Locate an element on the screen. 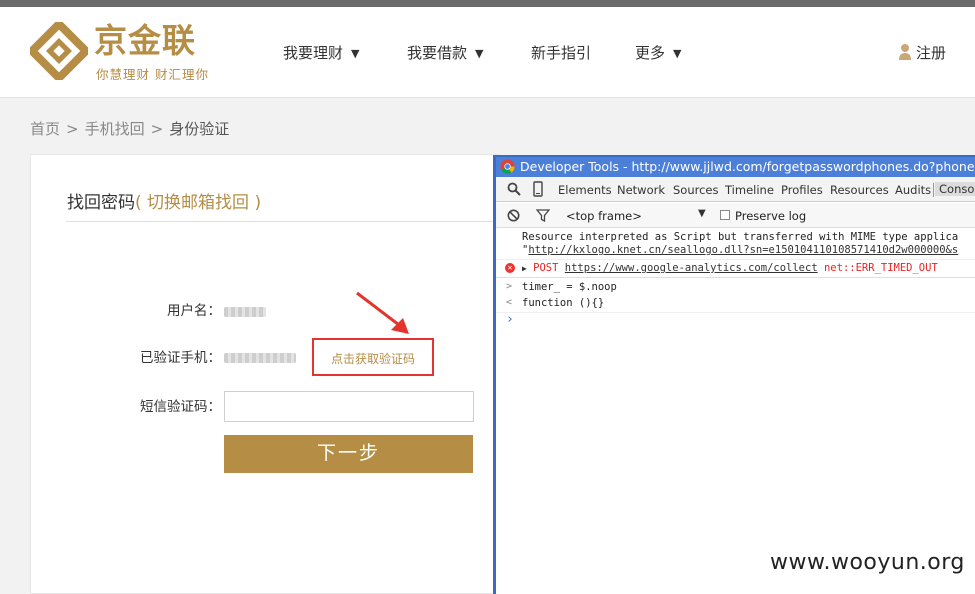  nav-item-more: 更多 ▼ is located at coordinates (658, 53).